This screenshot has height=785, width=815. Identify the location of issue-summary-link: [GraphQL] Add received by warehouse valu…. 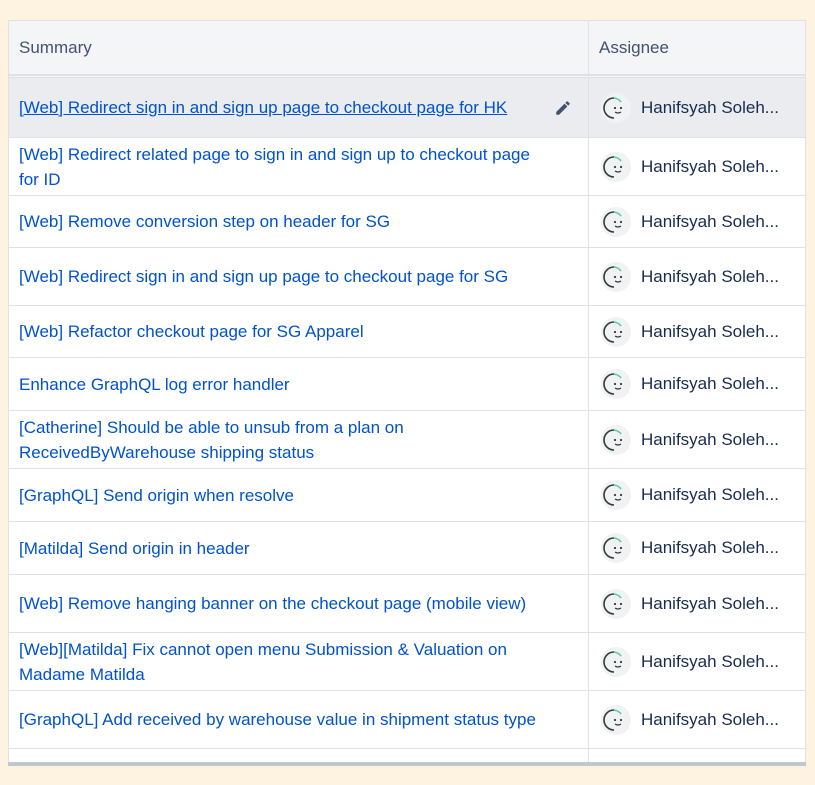
(277, 719).